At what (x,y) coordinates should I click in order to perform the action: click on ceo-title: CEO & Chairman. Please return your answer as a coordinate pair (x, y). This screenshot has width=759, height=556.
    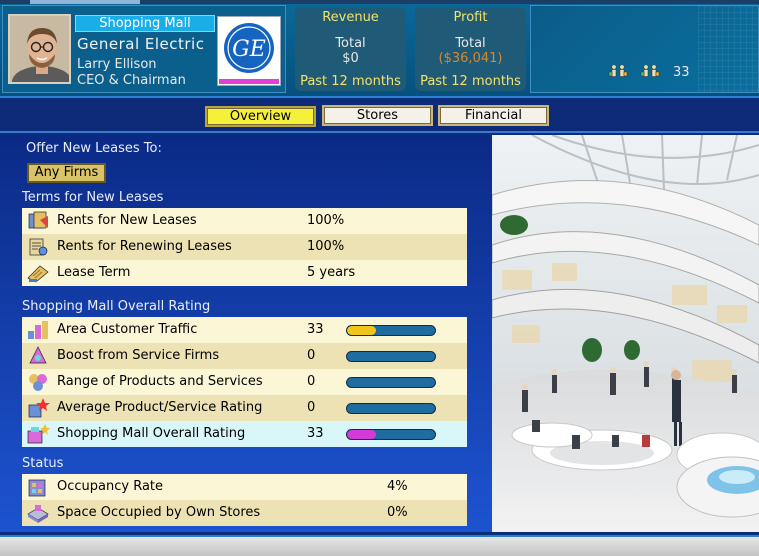
    Looking at the image, I should click on (131, 80).